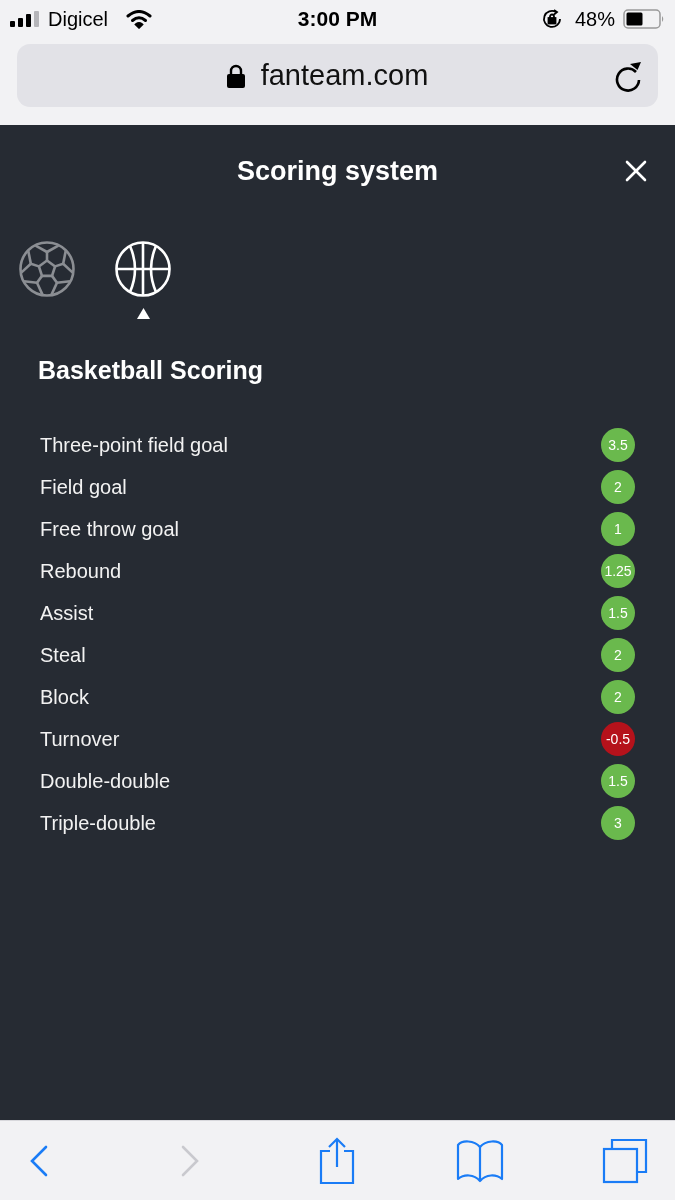  I want to click on open-book-icon, so click(480, 1160).